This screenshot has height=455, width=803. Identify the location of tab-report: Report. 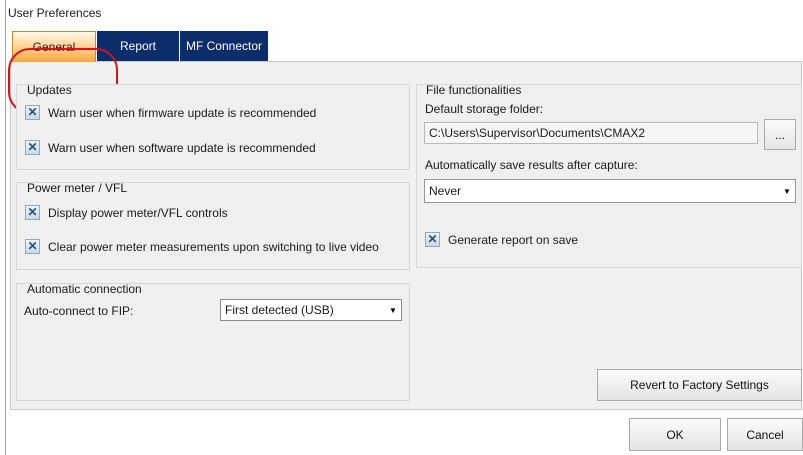
(138, 46).